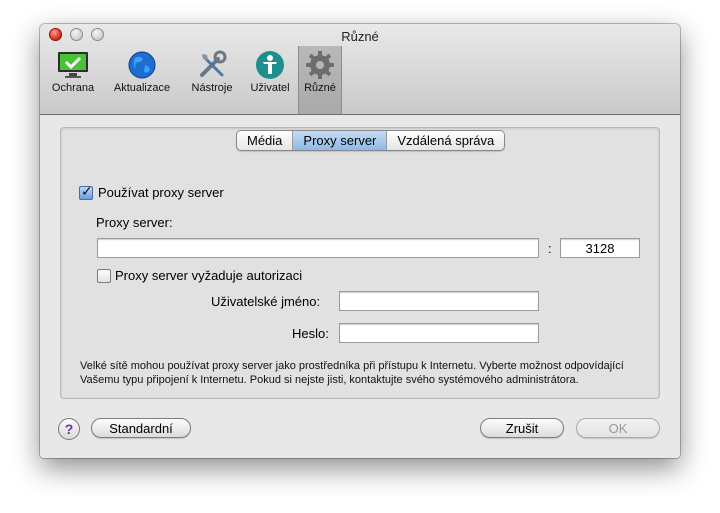  What do you see at coordinates (340, 140) in the screenshot?
I see `tab-proxy-server: Proxy server` at bounding box center [340, 140].